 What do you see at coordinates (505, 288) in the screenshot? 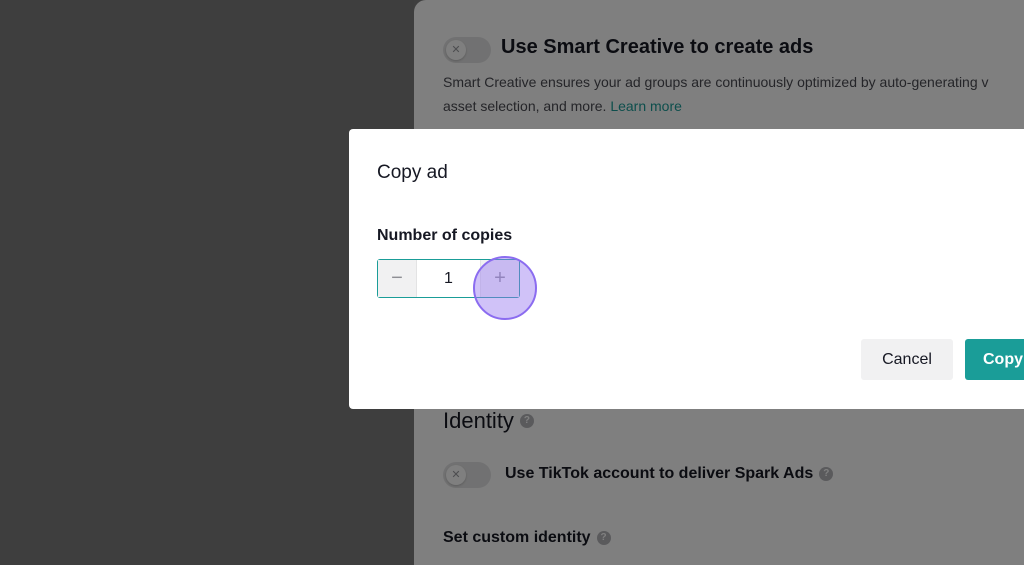
I see `click-indicator` at bounding box center [505, 288].